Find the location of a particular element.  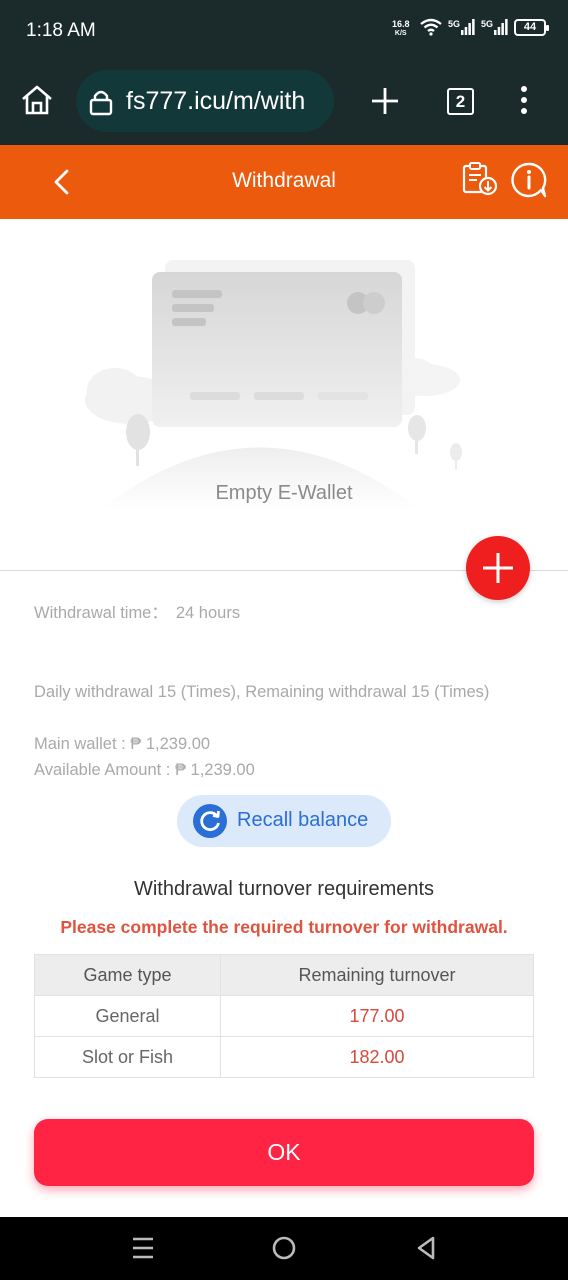

network-speed: 16.8 K/S is located at coordinates (401, 28).